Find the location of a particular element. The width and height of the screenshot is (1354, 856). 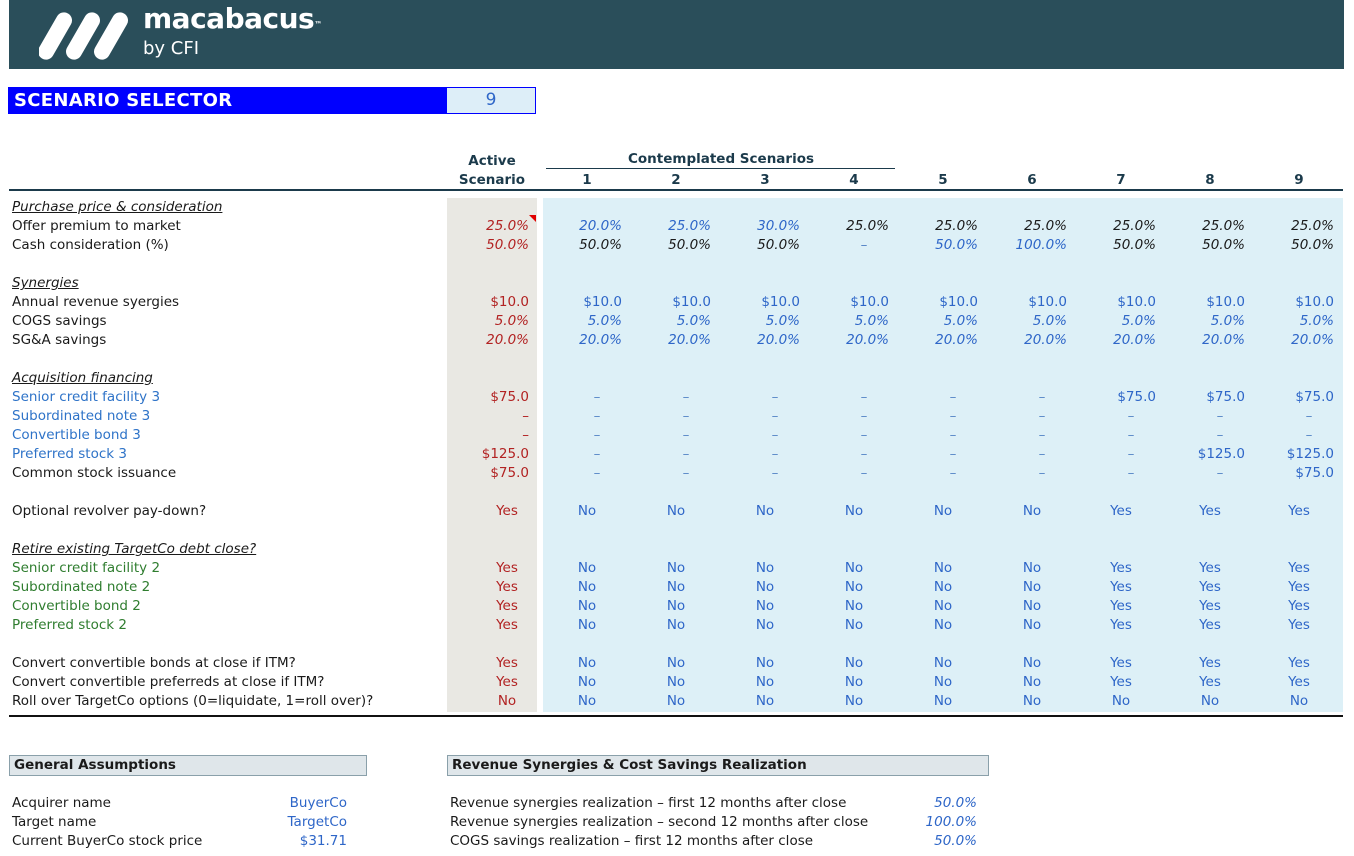

scenario-1-rev: $10.0 is located at coordinates (582, 302).